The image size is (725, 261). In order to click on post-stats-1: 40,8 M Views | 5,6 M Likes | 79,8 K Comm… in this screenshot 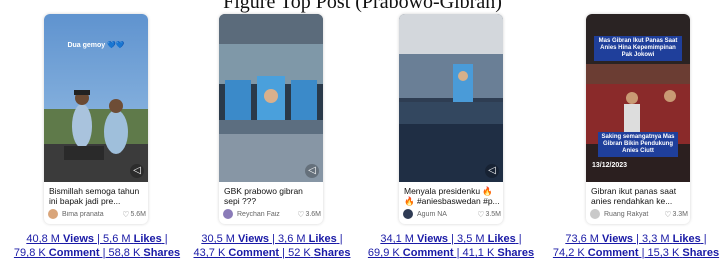, I will do `click(97, 246)`.